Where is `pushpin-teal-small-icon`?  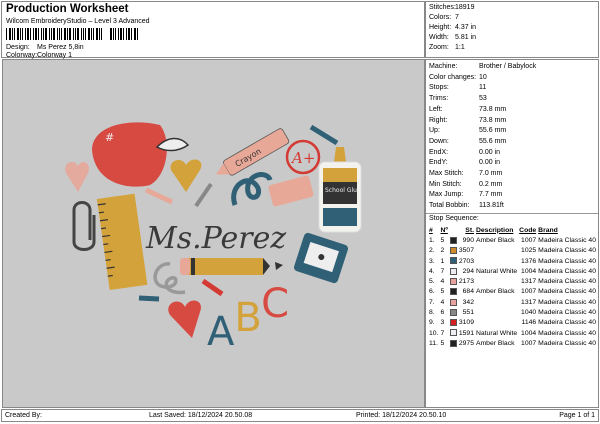 pushpin-teal-small-icon is located at coordinates (149, 298).